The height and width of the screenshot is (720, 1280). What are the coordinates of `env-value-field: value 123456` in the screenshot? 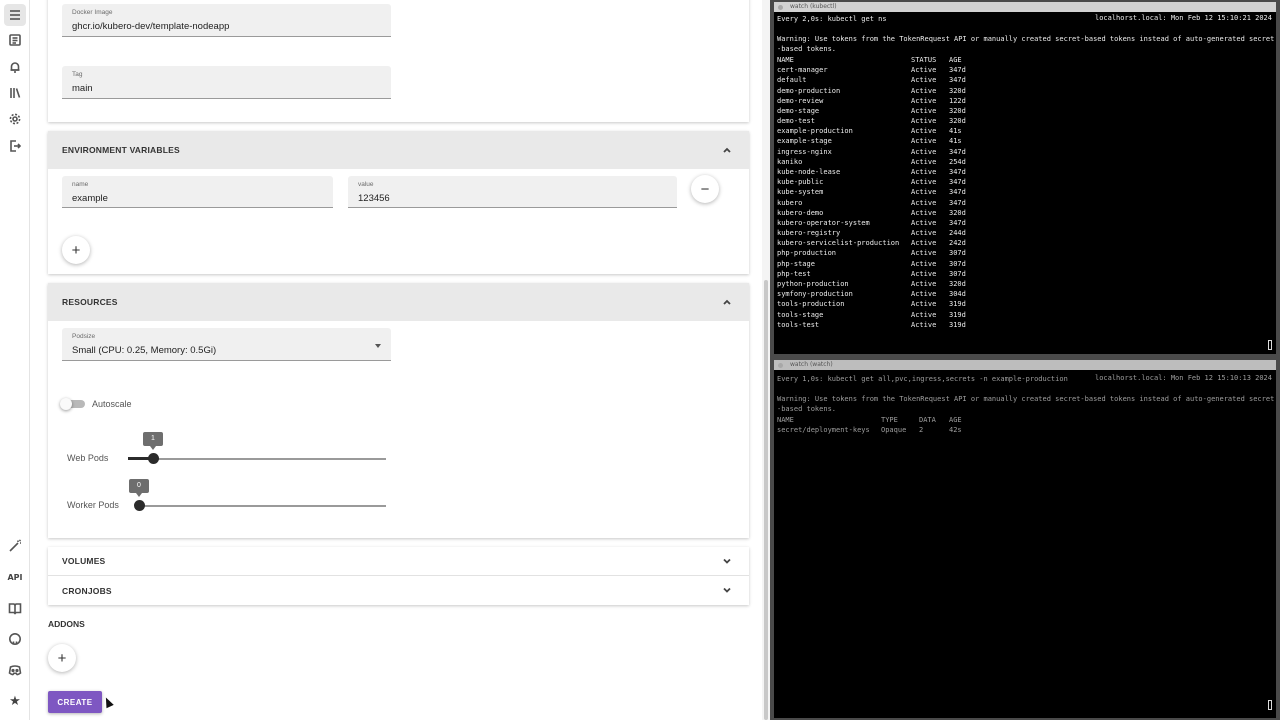 It's located at (512, 192).